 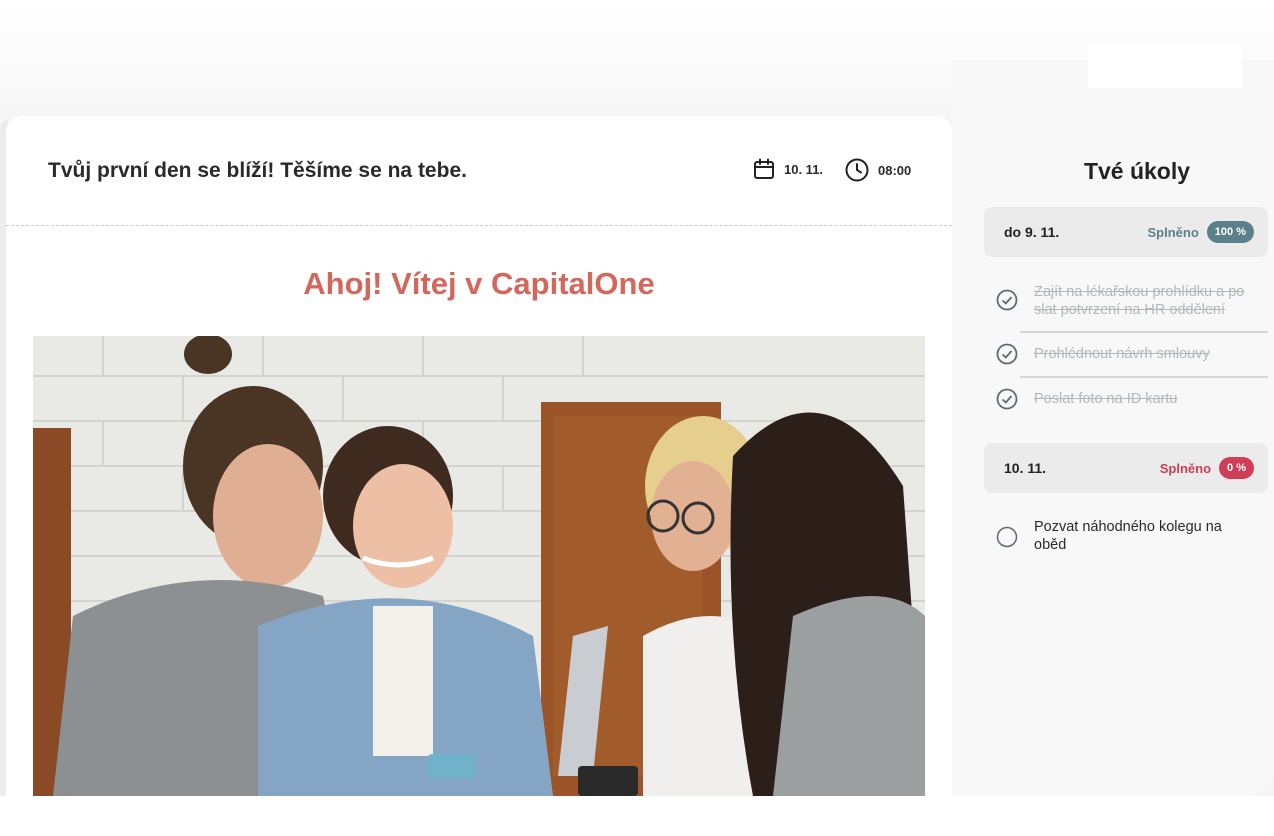 I want to click on task-group-status: Splněno 100 %, so click(x=1201, y=232).